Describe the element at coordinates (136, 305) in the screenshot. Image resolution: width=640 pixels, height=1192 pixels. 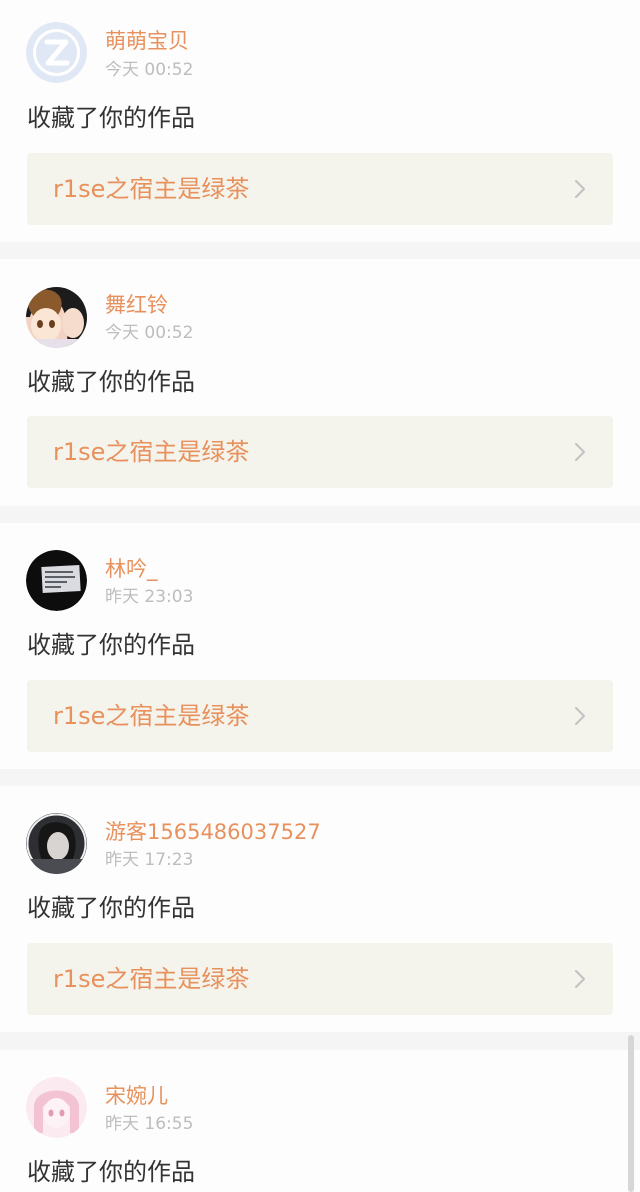
I see `username: 舞红铃` at that location.